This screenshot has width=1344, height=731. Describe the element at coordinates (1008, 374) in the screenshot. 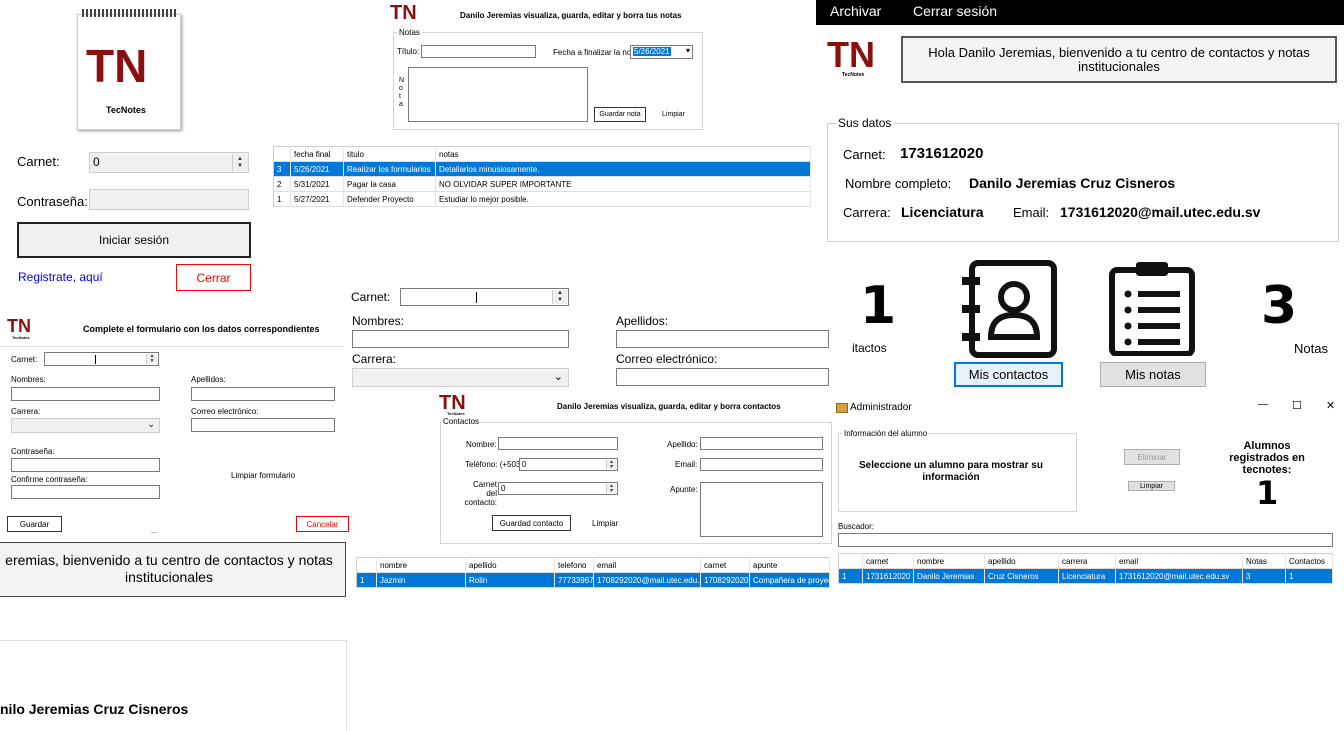

I see `my-contacts-button: Mis contactos` at that location.